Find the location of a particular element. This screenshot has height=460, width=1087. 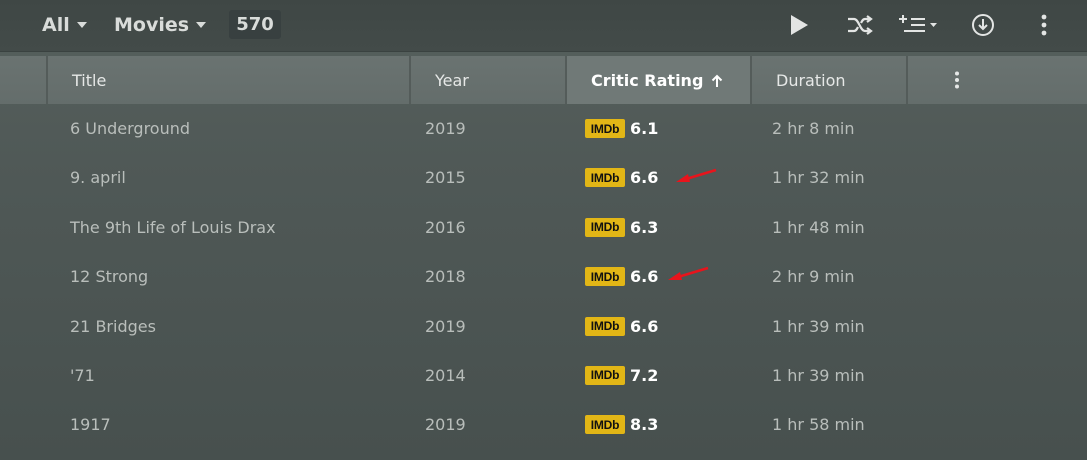

movie-duration: 1 hr 32 min is located at coordinates (818, 178).